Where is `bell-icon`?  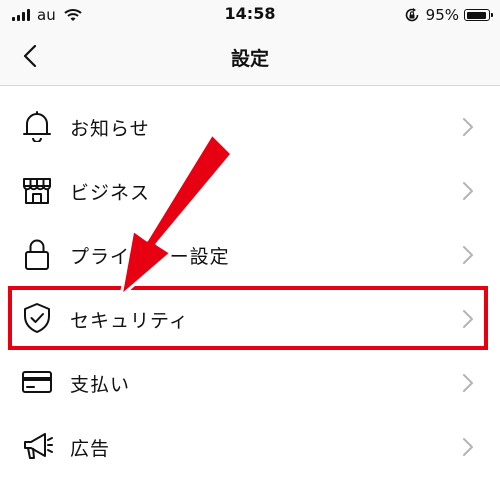
bell-icon is located at coordinates (37, 126).